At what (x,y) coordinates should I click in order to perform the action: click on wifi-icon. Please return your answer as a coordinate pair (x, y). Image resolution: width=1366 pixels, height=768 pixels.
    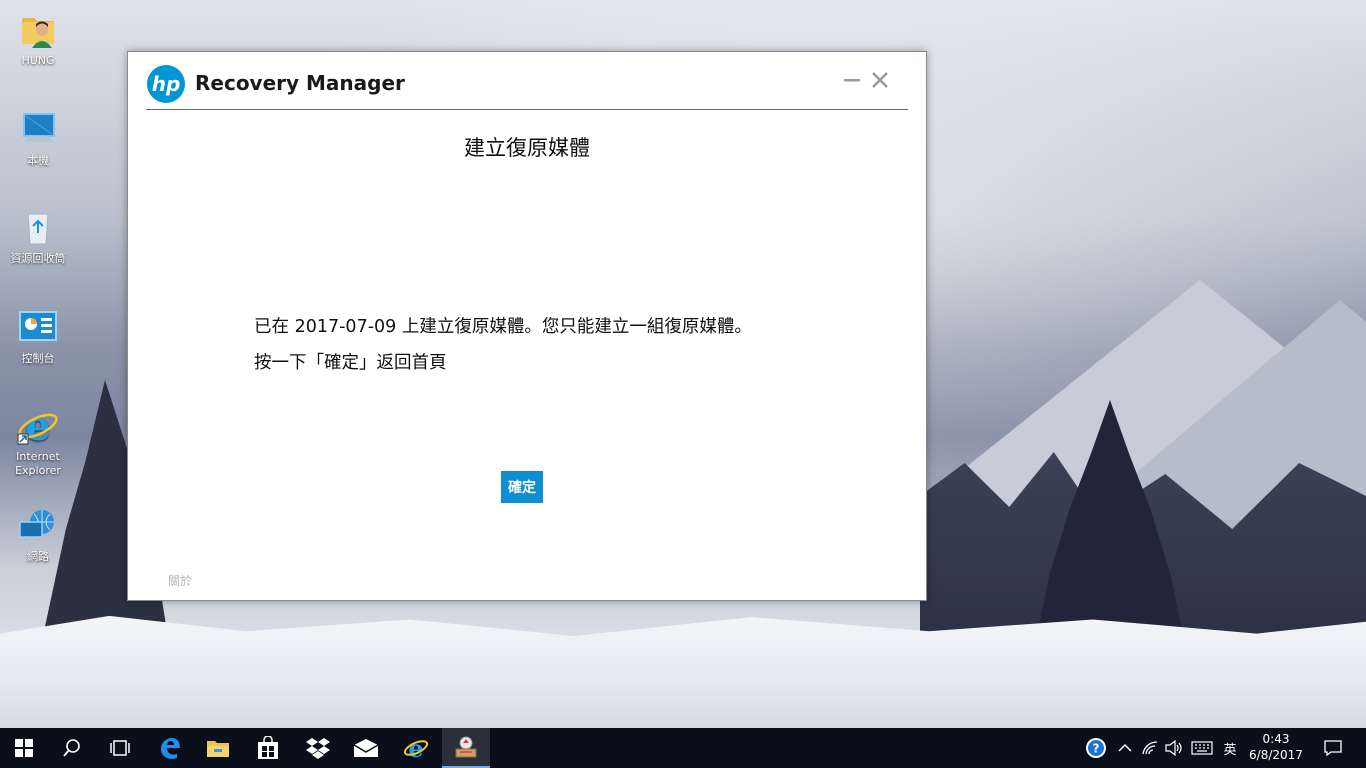
    Looking at the image, I should click on (1150, 748).